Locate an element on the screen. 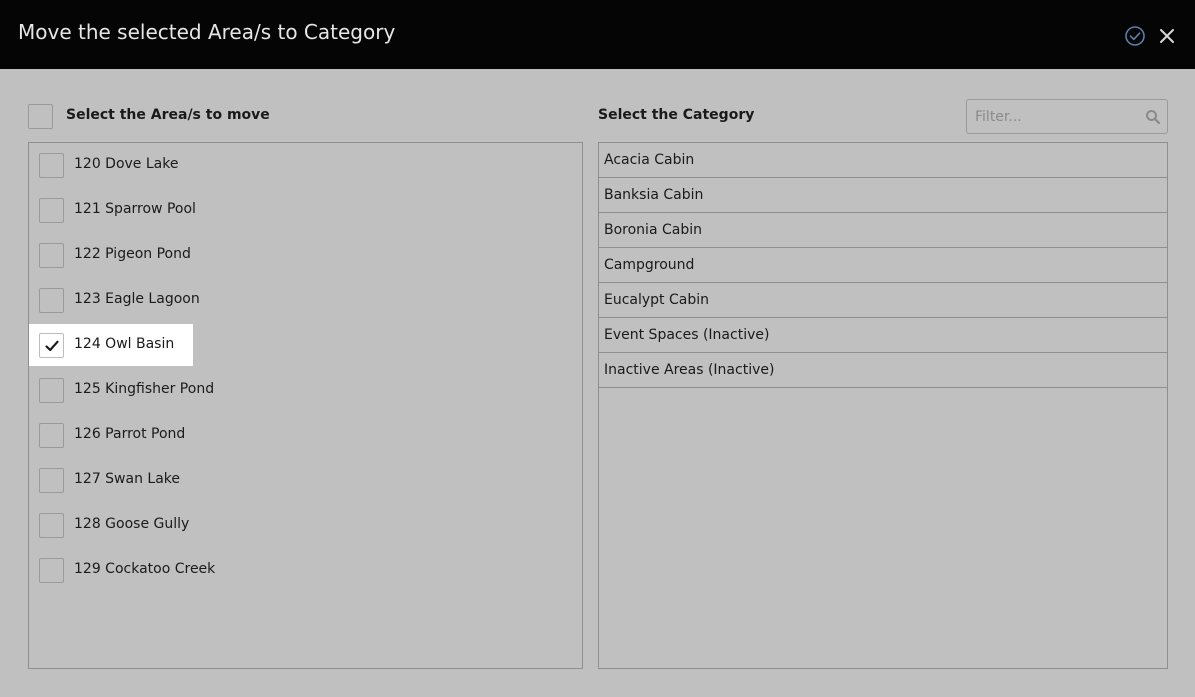  select-all-checkbox is located at coordinates (40, 116).